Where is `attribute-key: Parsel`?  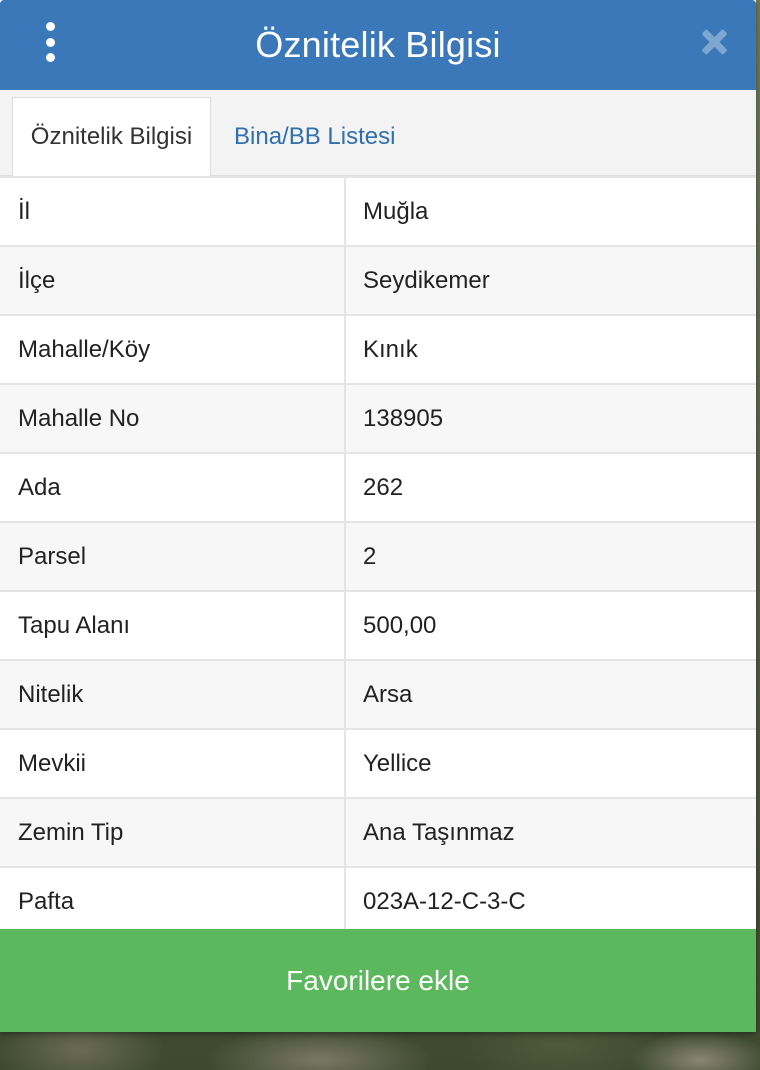 attribute-key: Parsel is located at coordinates (173, 556).